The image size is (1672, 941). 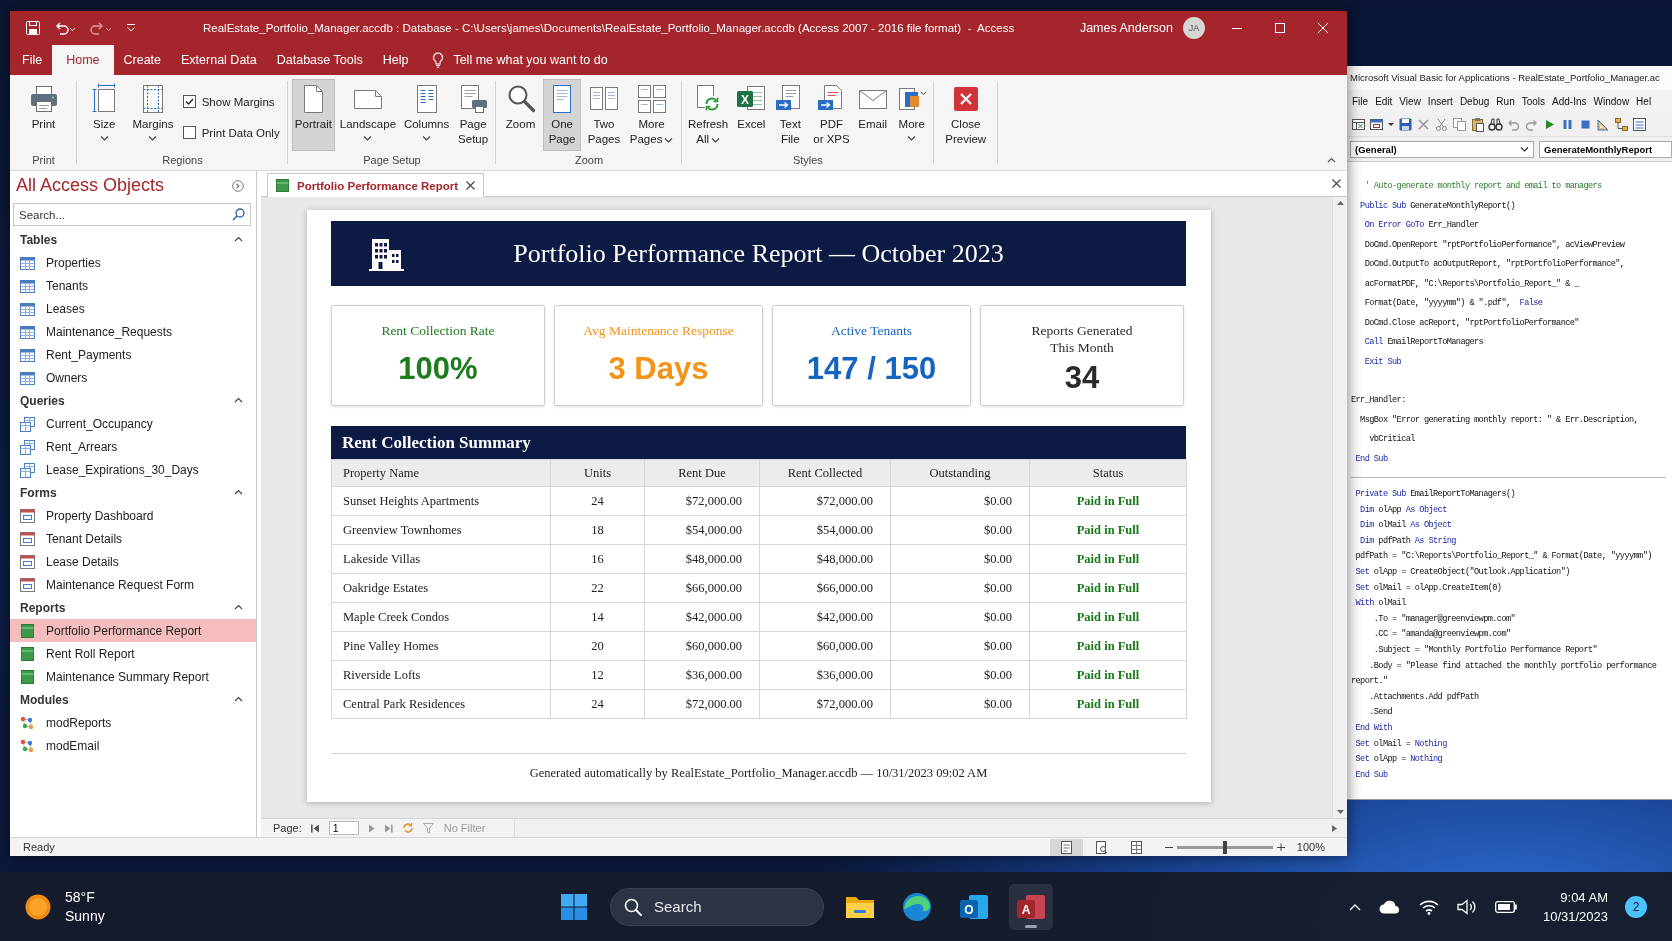 I want to click on nav-item: Current_Occupancy, so click(x=133, y=423).